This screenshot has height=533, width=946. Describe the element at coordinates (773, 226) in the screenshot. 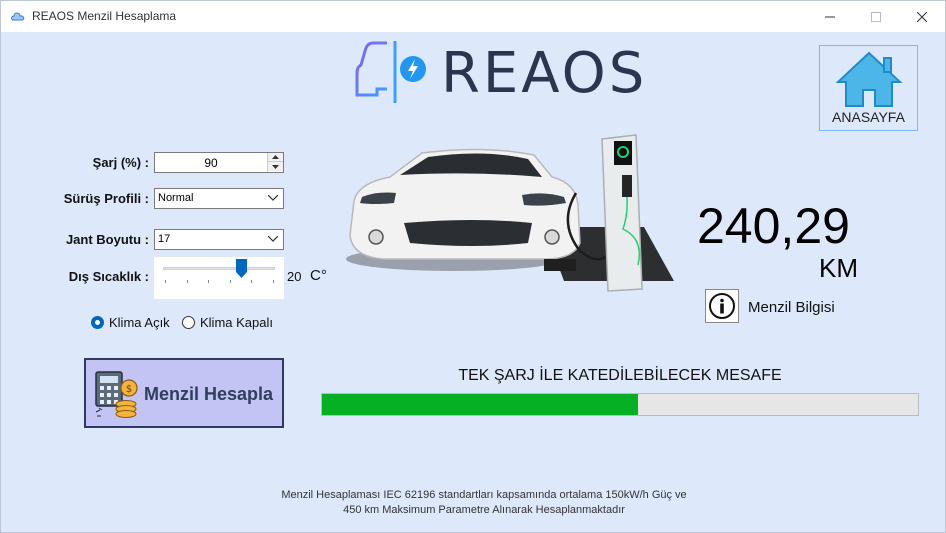

I see `range-value: 240,29` at that location.